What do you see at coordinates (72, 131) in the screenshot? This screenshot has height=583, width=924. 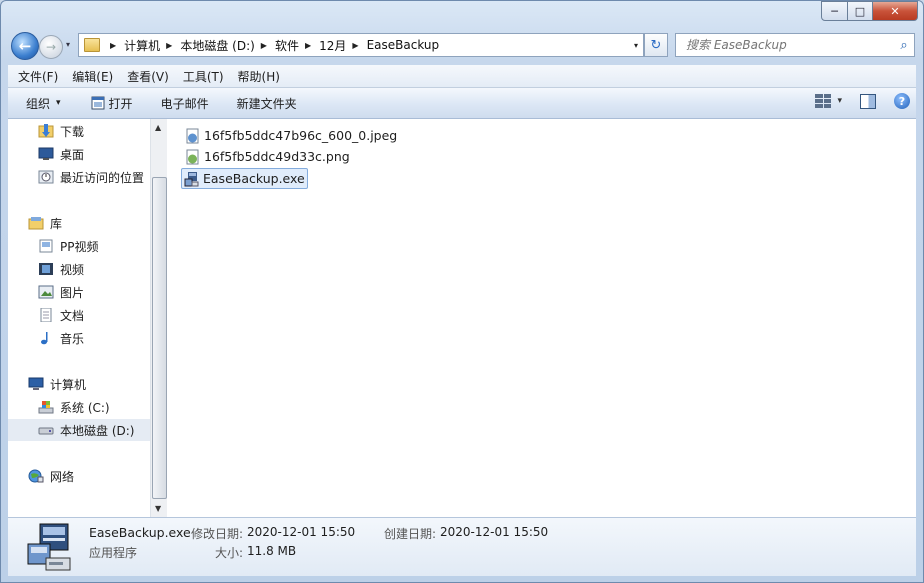 I see `sidebar-item-label: 下载` at bounding box center [72, 131].